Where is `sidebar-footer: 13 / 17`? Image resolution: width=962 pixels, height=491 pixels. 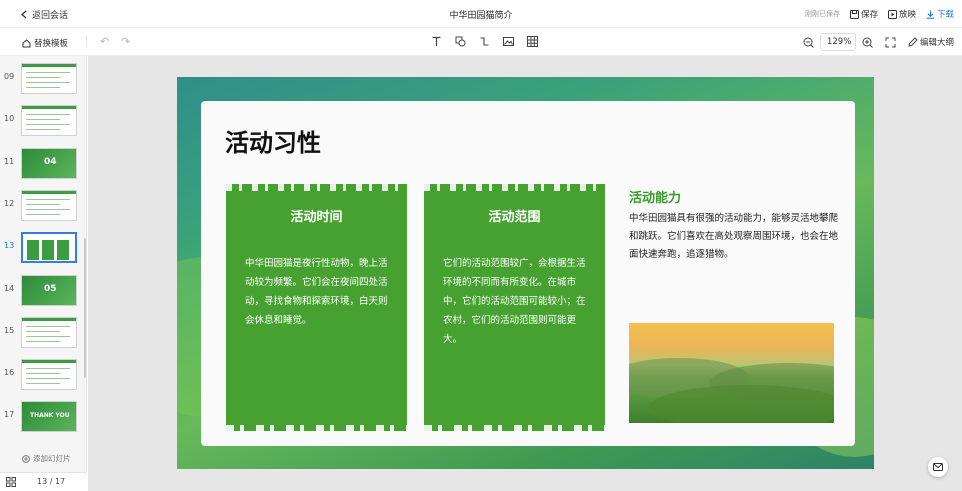 sidebar-footer: 13 / 17 is located at coordinates (43, 481).